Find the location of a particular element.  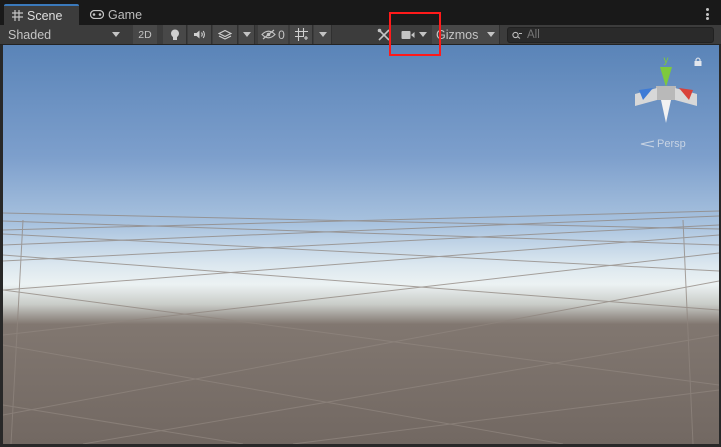

audio-toggle-button is located at coordinates (200, 34).